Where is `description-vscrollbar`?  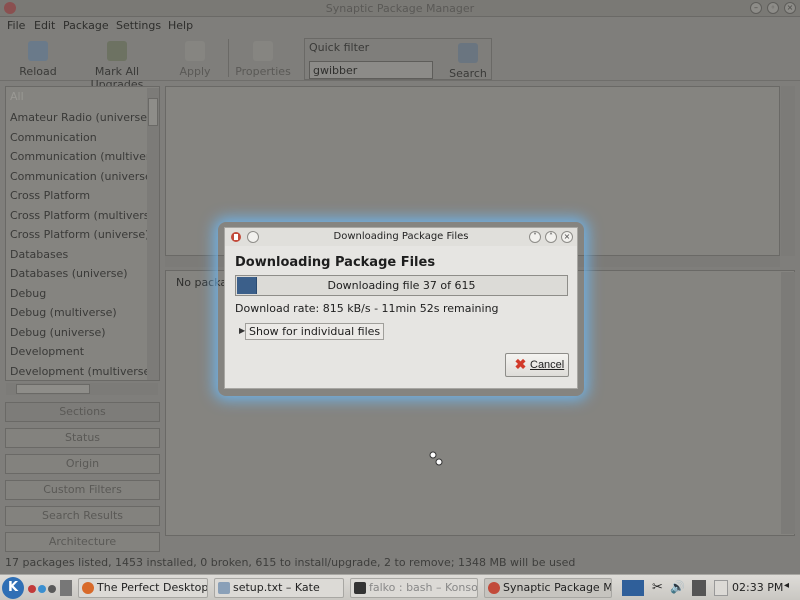
description-vscrollbar is located at coordinates (788, 403).